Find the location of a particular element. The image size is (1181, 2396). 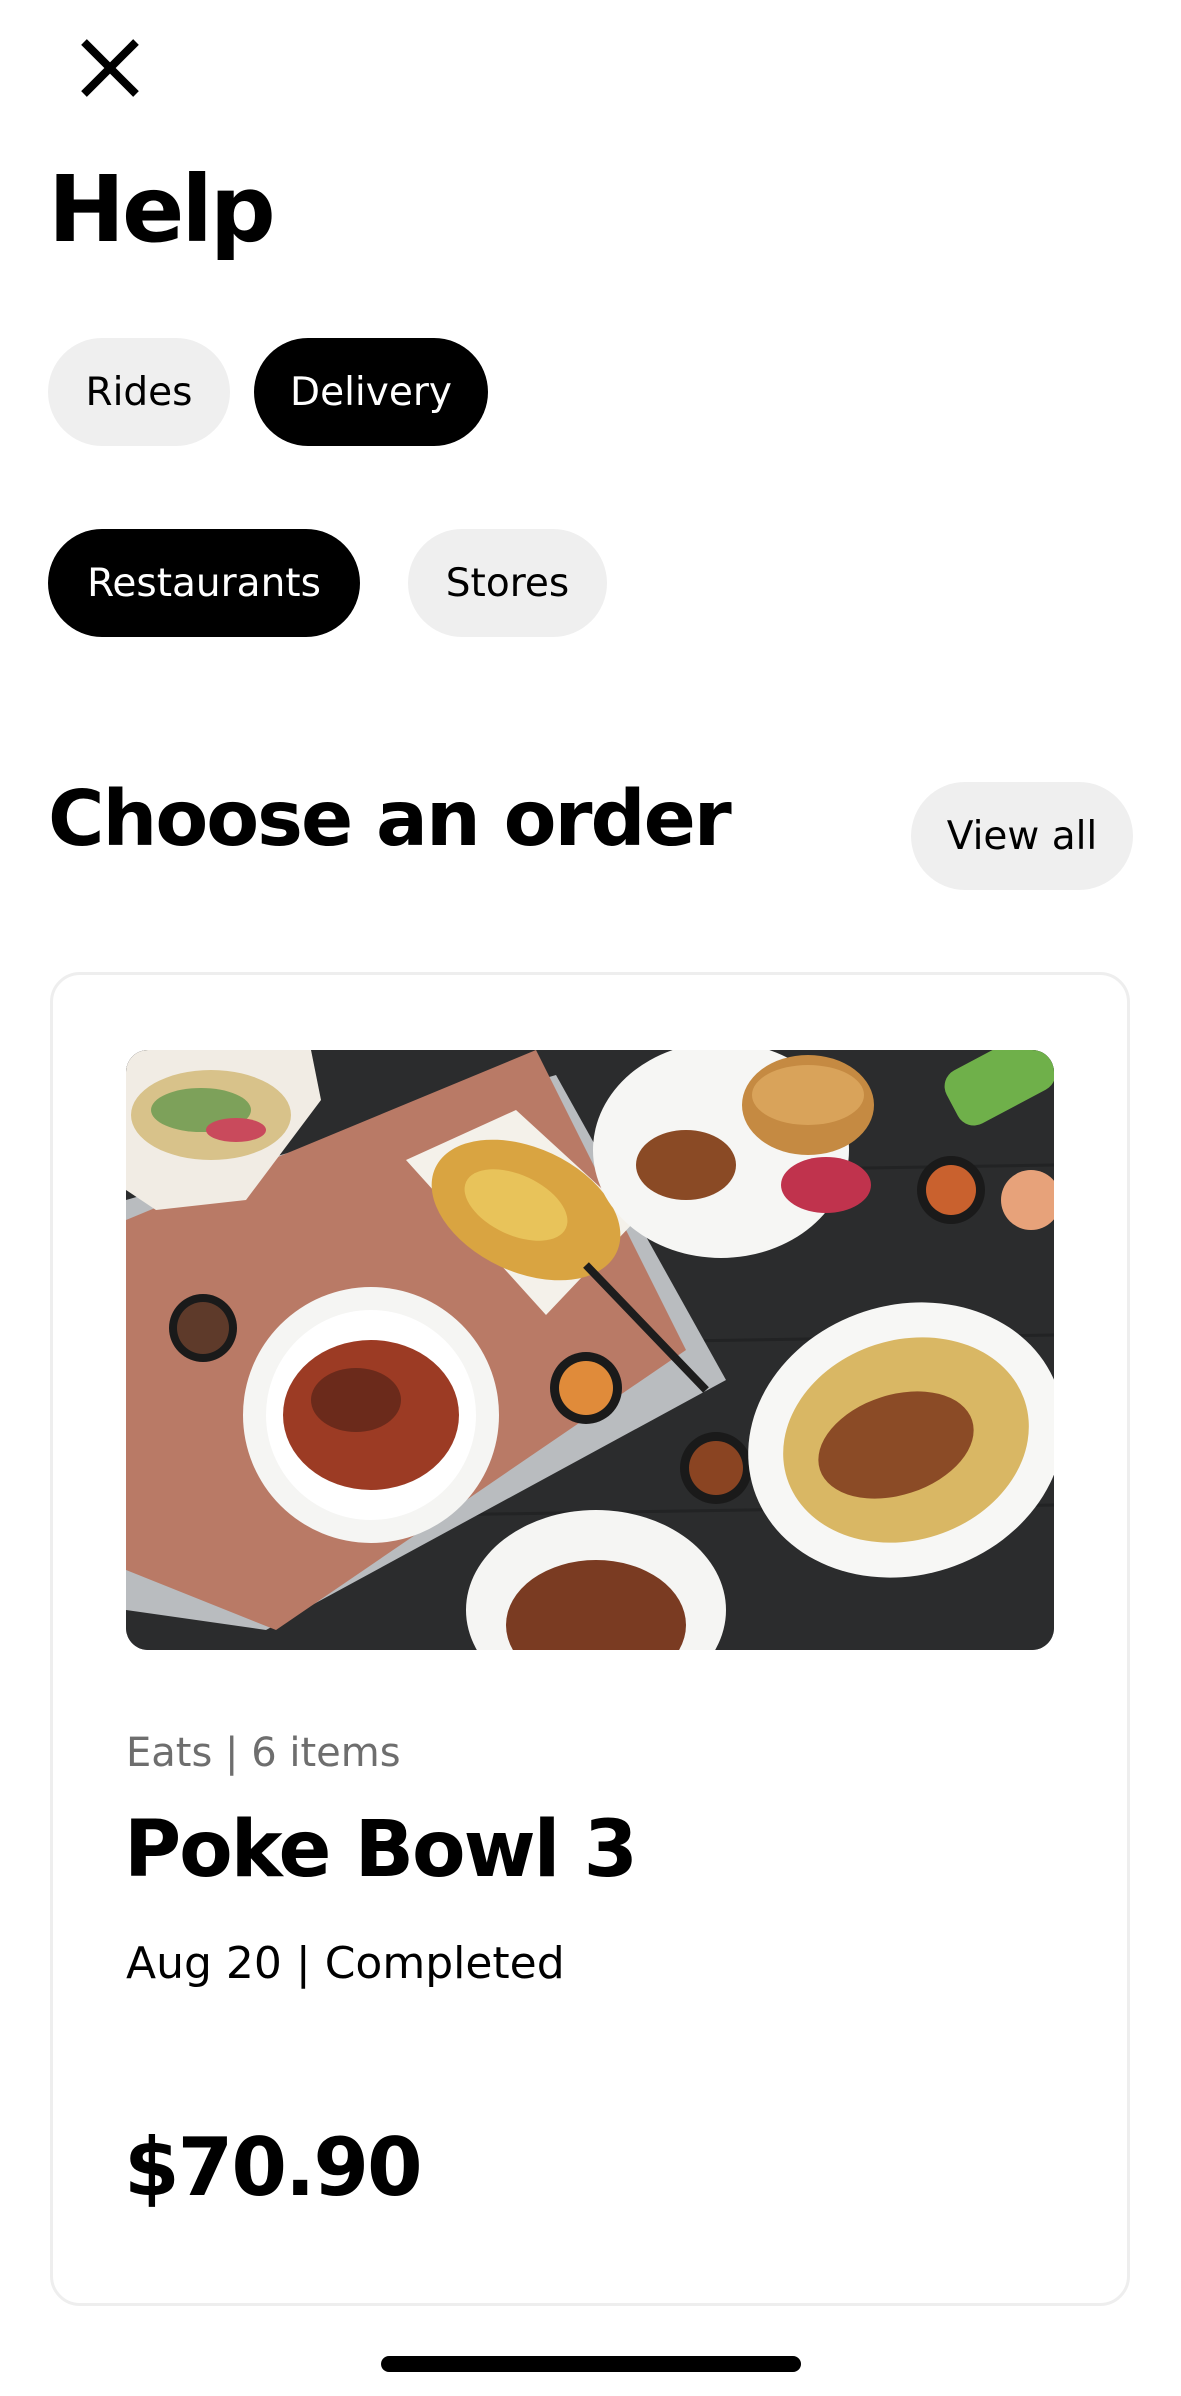

order-price: $70.90 is located at coordinates (273, 2167).